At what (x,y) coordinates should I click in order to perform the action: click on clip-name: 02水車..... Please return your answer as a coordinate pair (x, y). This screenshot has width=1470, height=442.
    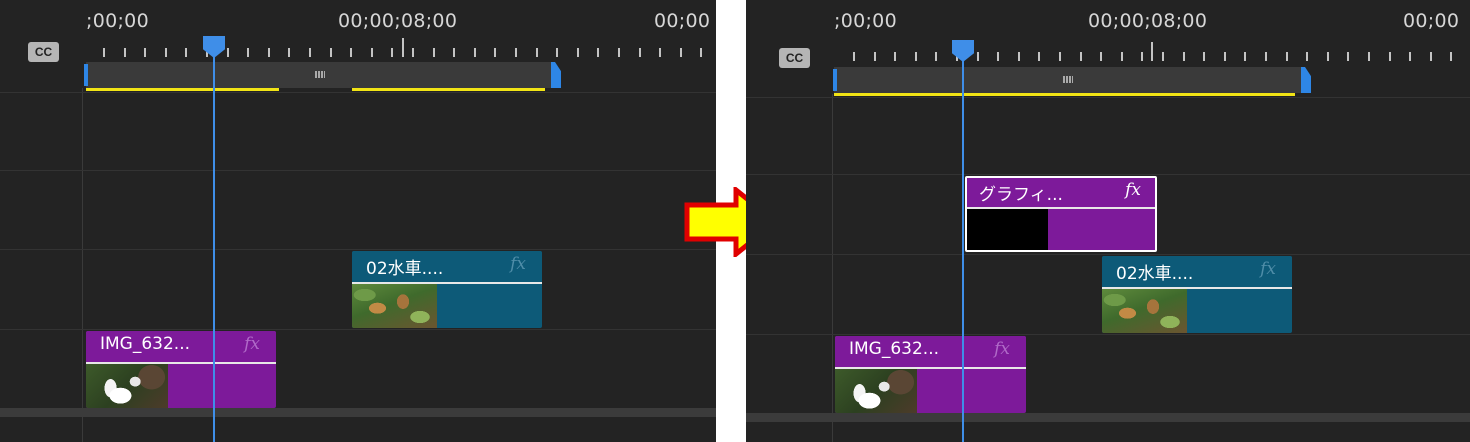
    Looking at the image, I should click on (1155, 274).